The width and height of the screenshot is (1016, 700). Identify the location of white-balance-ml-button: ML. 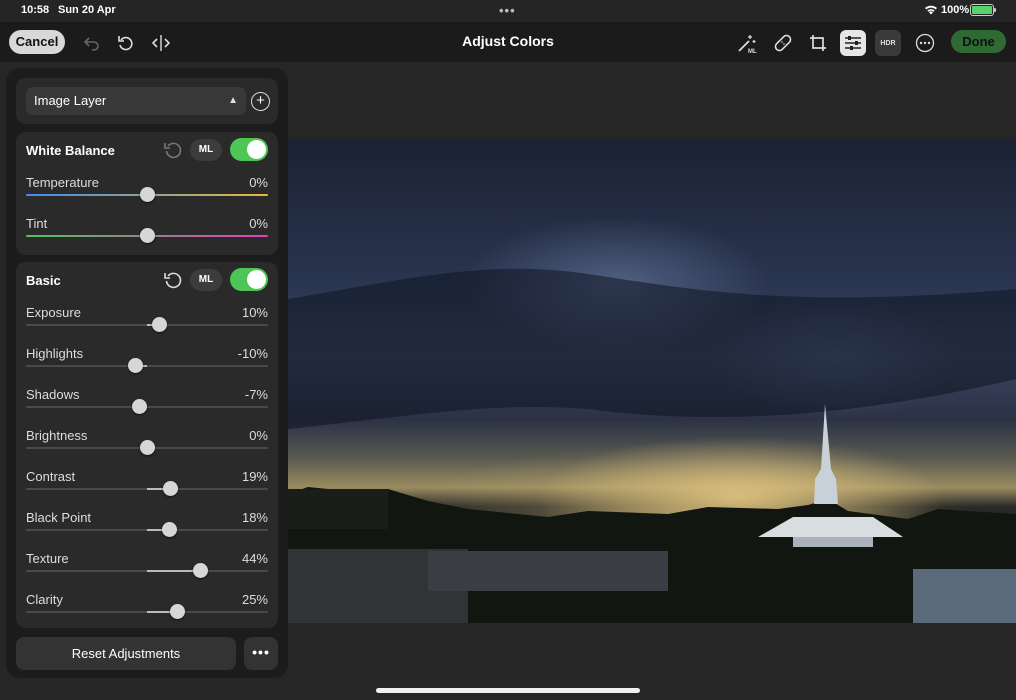
(206, 150).